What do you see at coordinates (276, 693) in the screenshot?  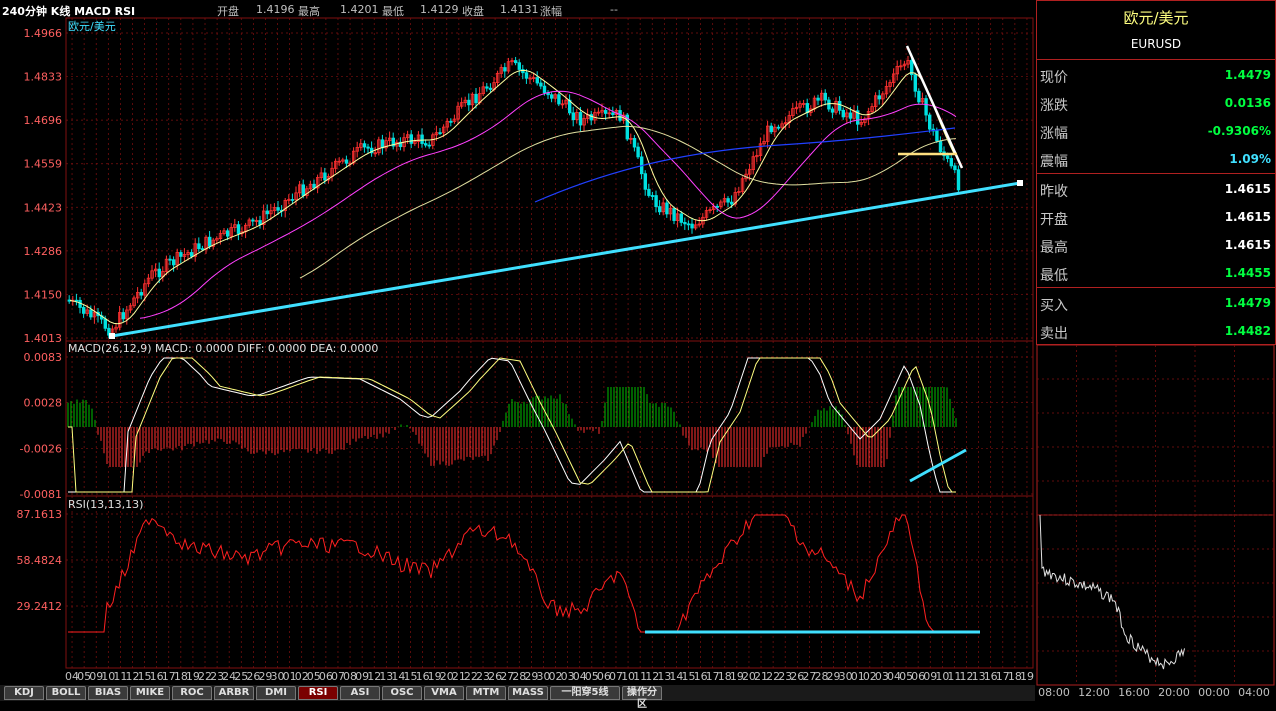 I see `tab-6: DMI` at bounding box center [276, 693].